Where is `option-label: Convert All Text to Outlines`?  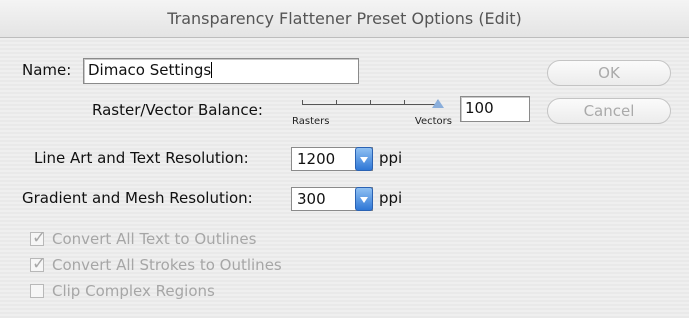
option-label: Convert All Text to Outlines is located at coordinates (154, 239).